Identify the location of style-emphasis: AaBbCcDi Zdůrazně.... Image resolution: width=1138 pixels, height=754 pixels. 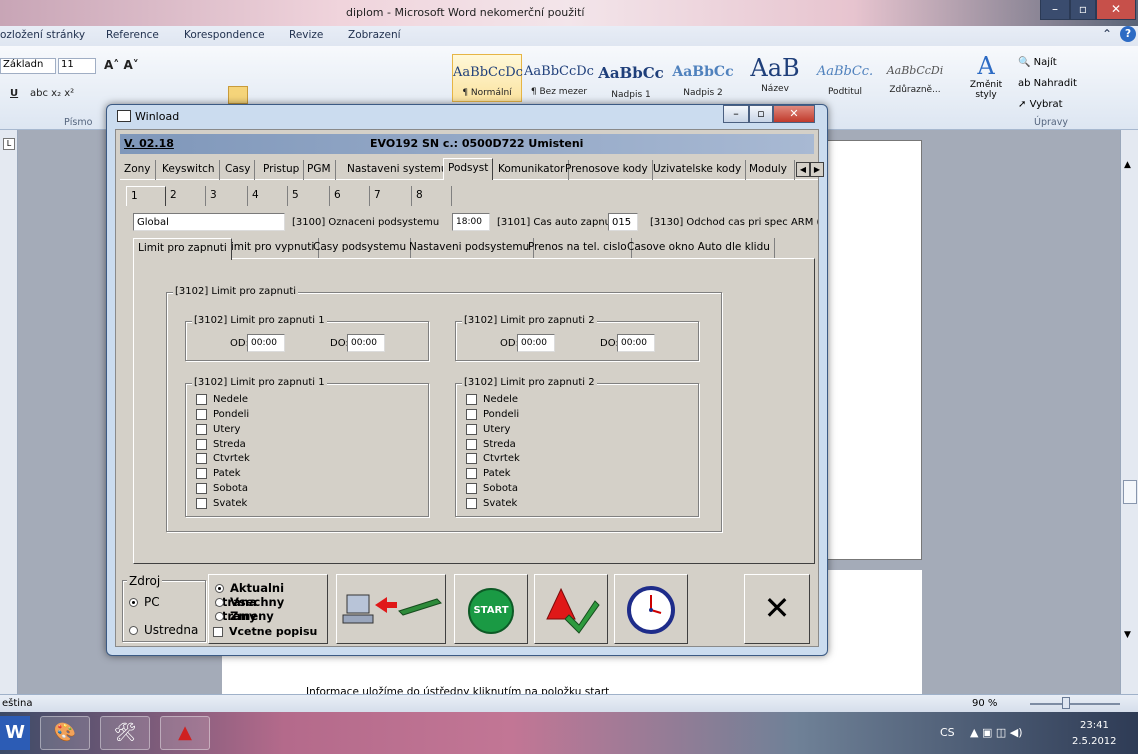
(915, 78).